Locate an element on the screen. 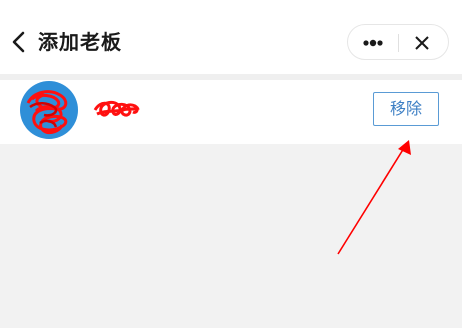  user-avatar is located at coordinates (49, 110).